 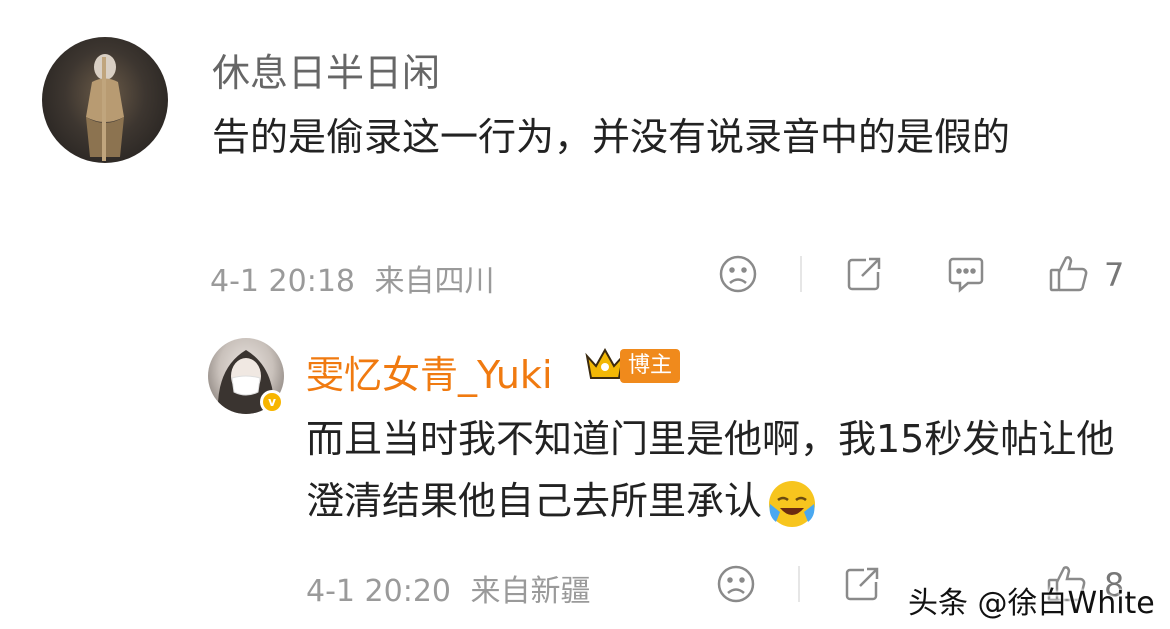 What do you see at coordinates (1114, 275) in the screenshot?
I see `like-count: 7` at bounding box center [1114, 275].